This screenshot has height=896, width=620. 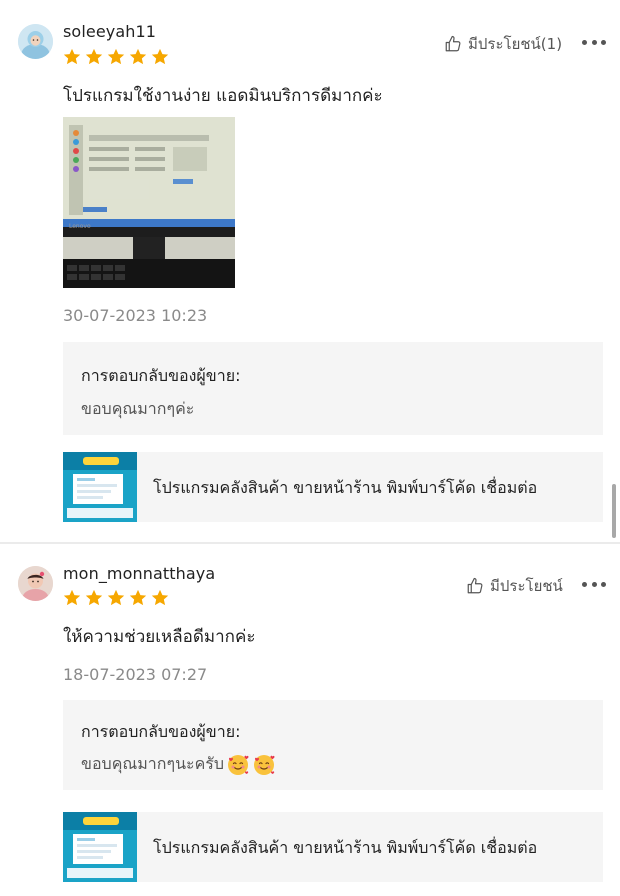 What do you see at coordinates (333, 388) in the screenshot?
I see `seller-reply: การตอบกลับของผู้ขาย: ขอบคุณมากๆค่ะ` at bounding box center [333, 388].